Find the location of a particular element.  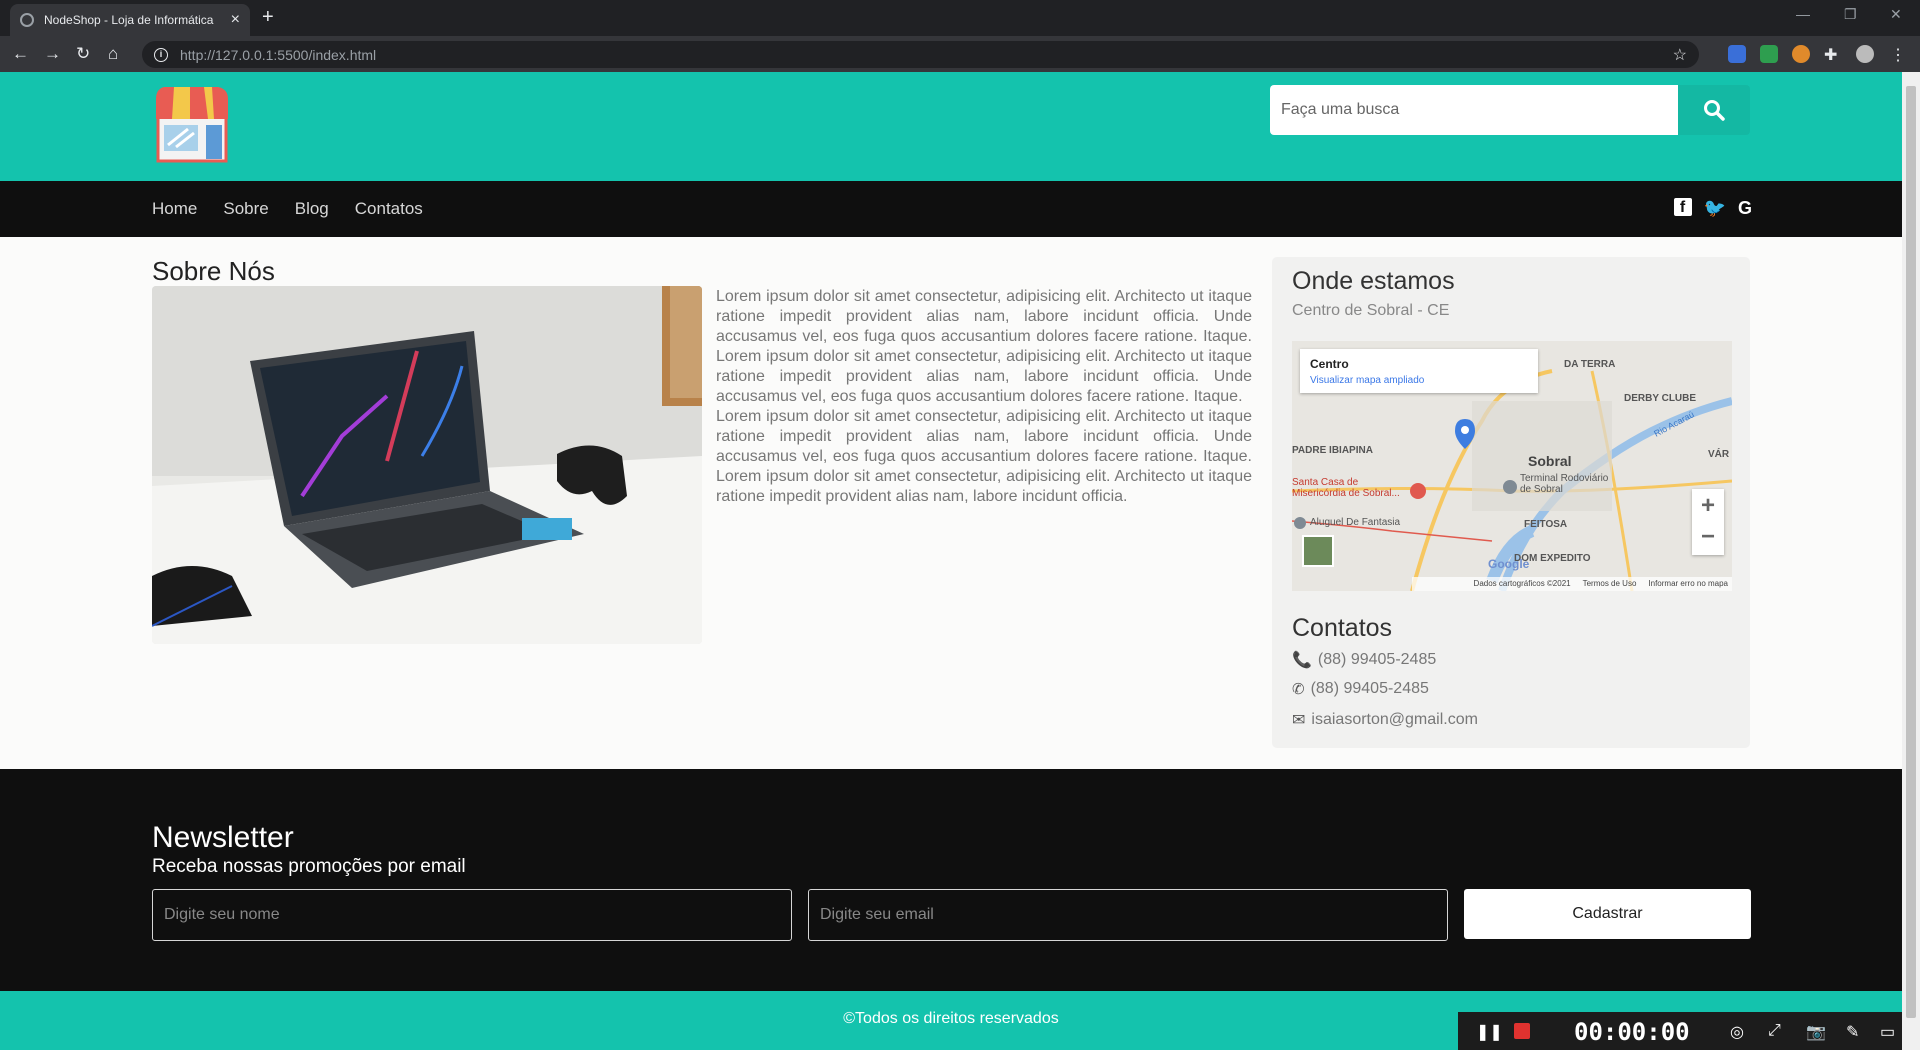

contacts-title: Contatos is located at coordinates (1342, 628).